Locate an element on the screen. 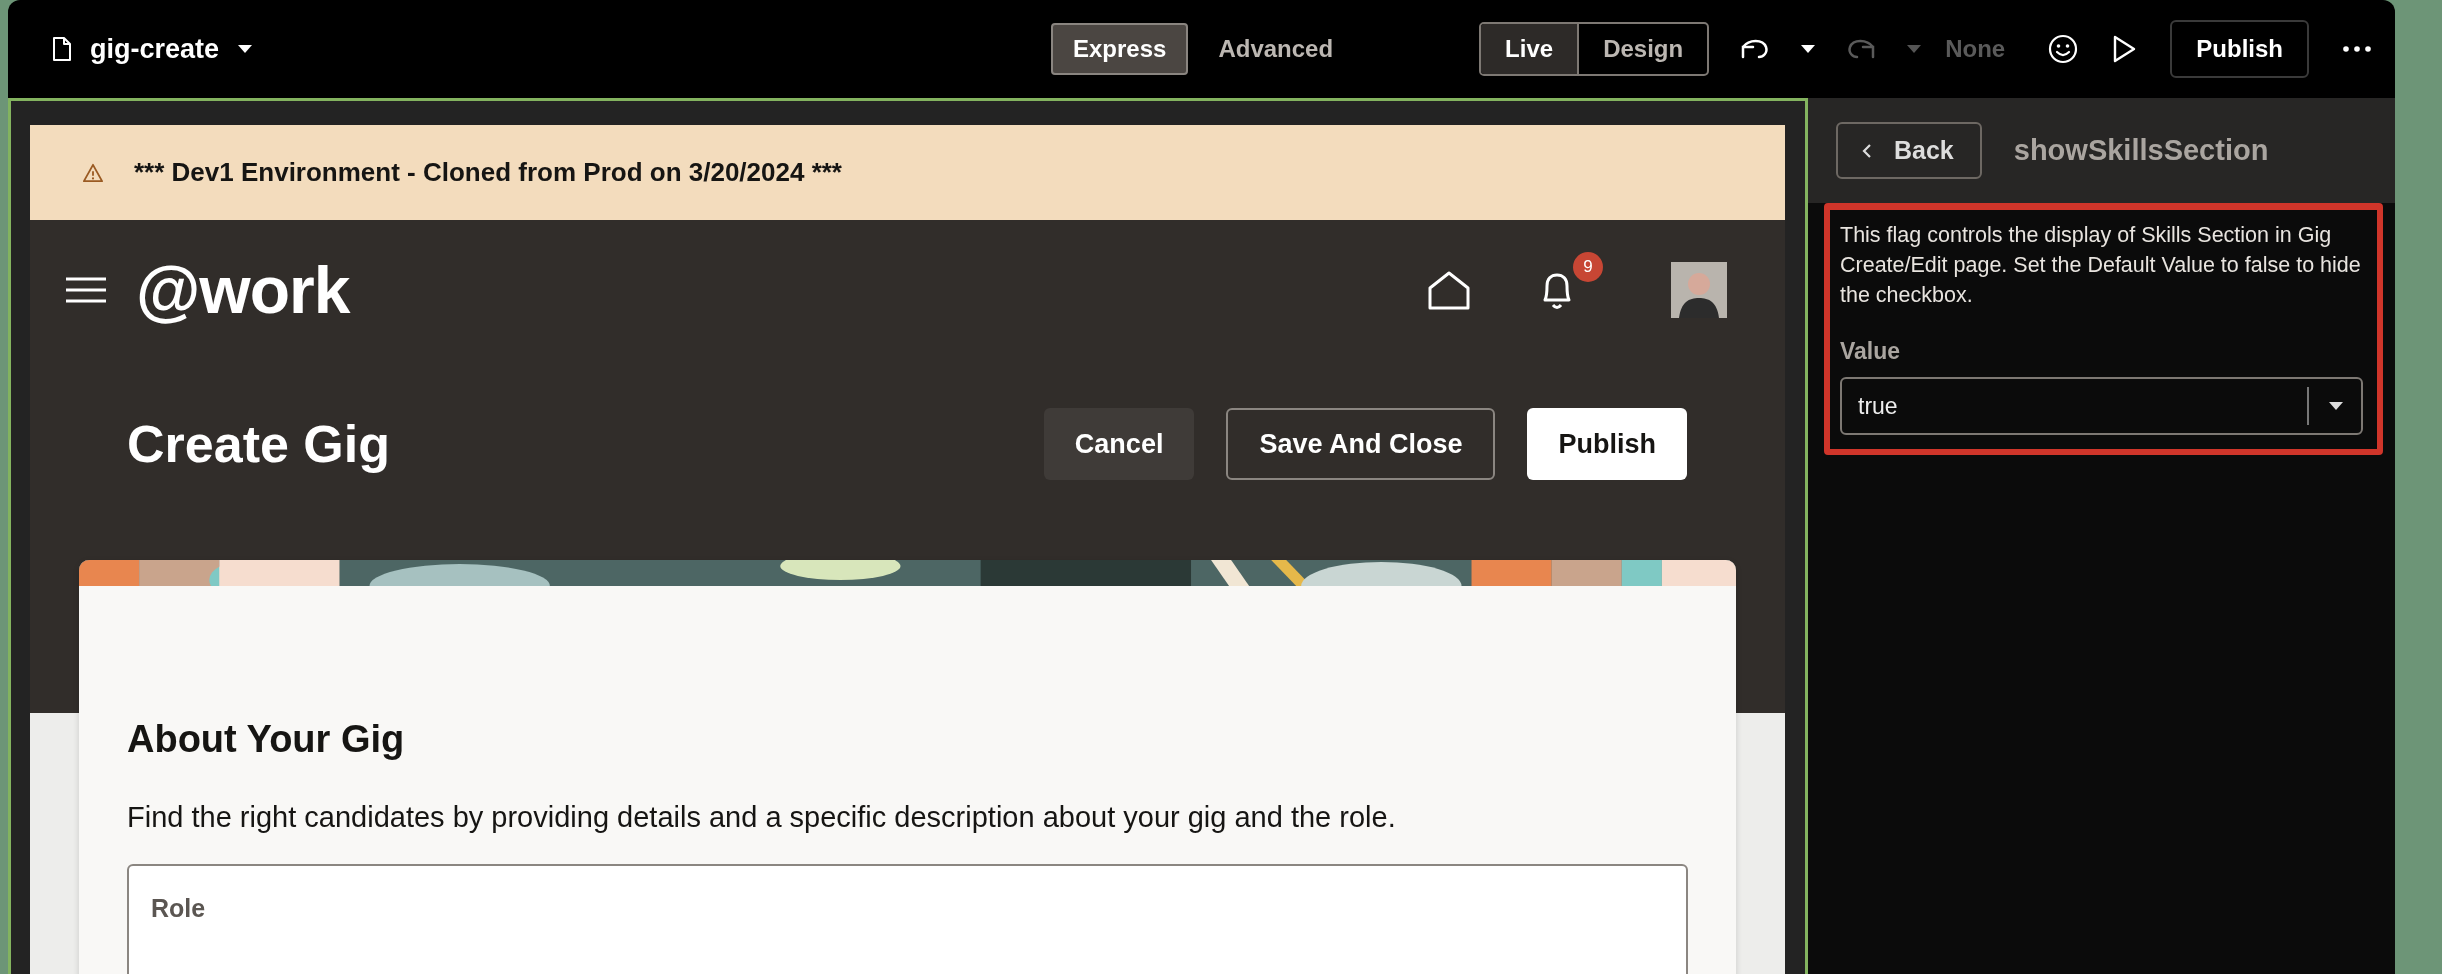 Image resolution: width=2442 pixels, height=974 pixels. action-button: Save And Close is located at coordinates (1361, 444).